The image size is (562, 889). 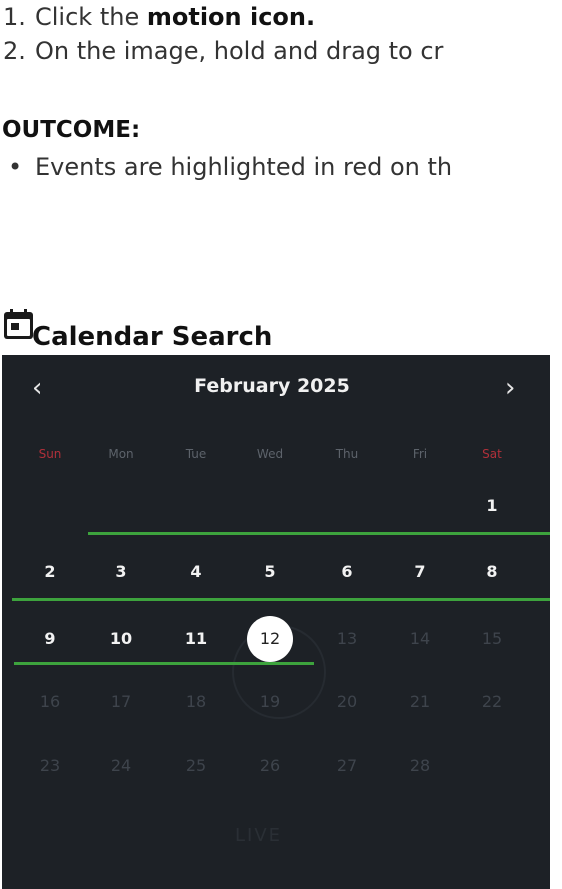 I want to click on calendar-day: 15, so click(x=492, y=639).